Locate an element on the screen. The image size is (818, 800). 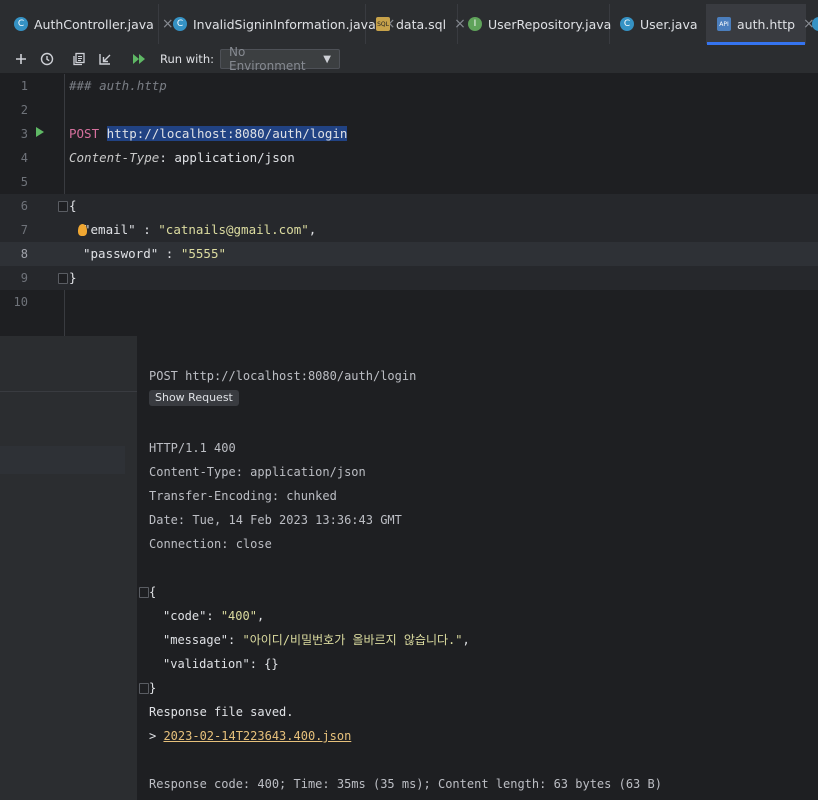
http-client-toolbar: Run with: No Environment ▼ is located at coordinates (409, 59).